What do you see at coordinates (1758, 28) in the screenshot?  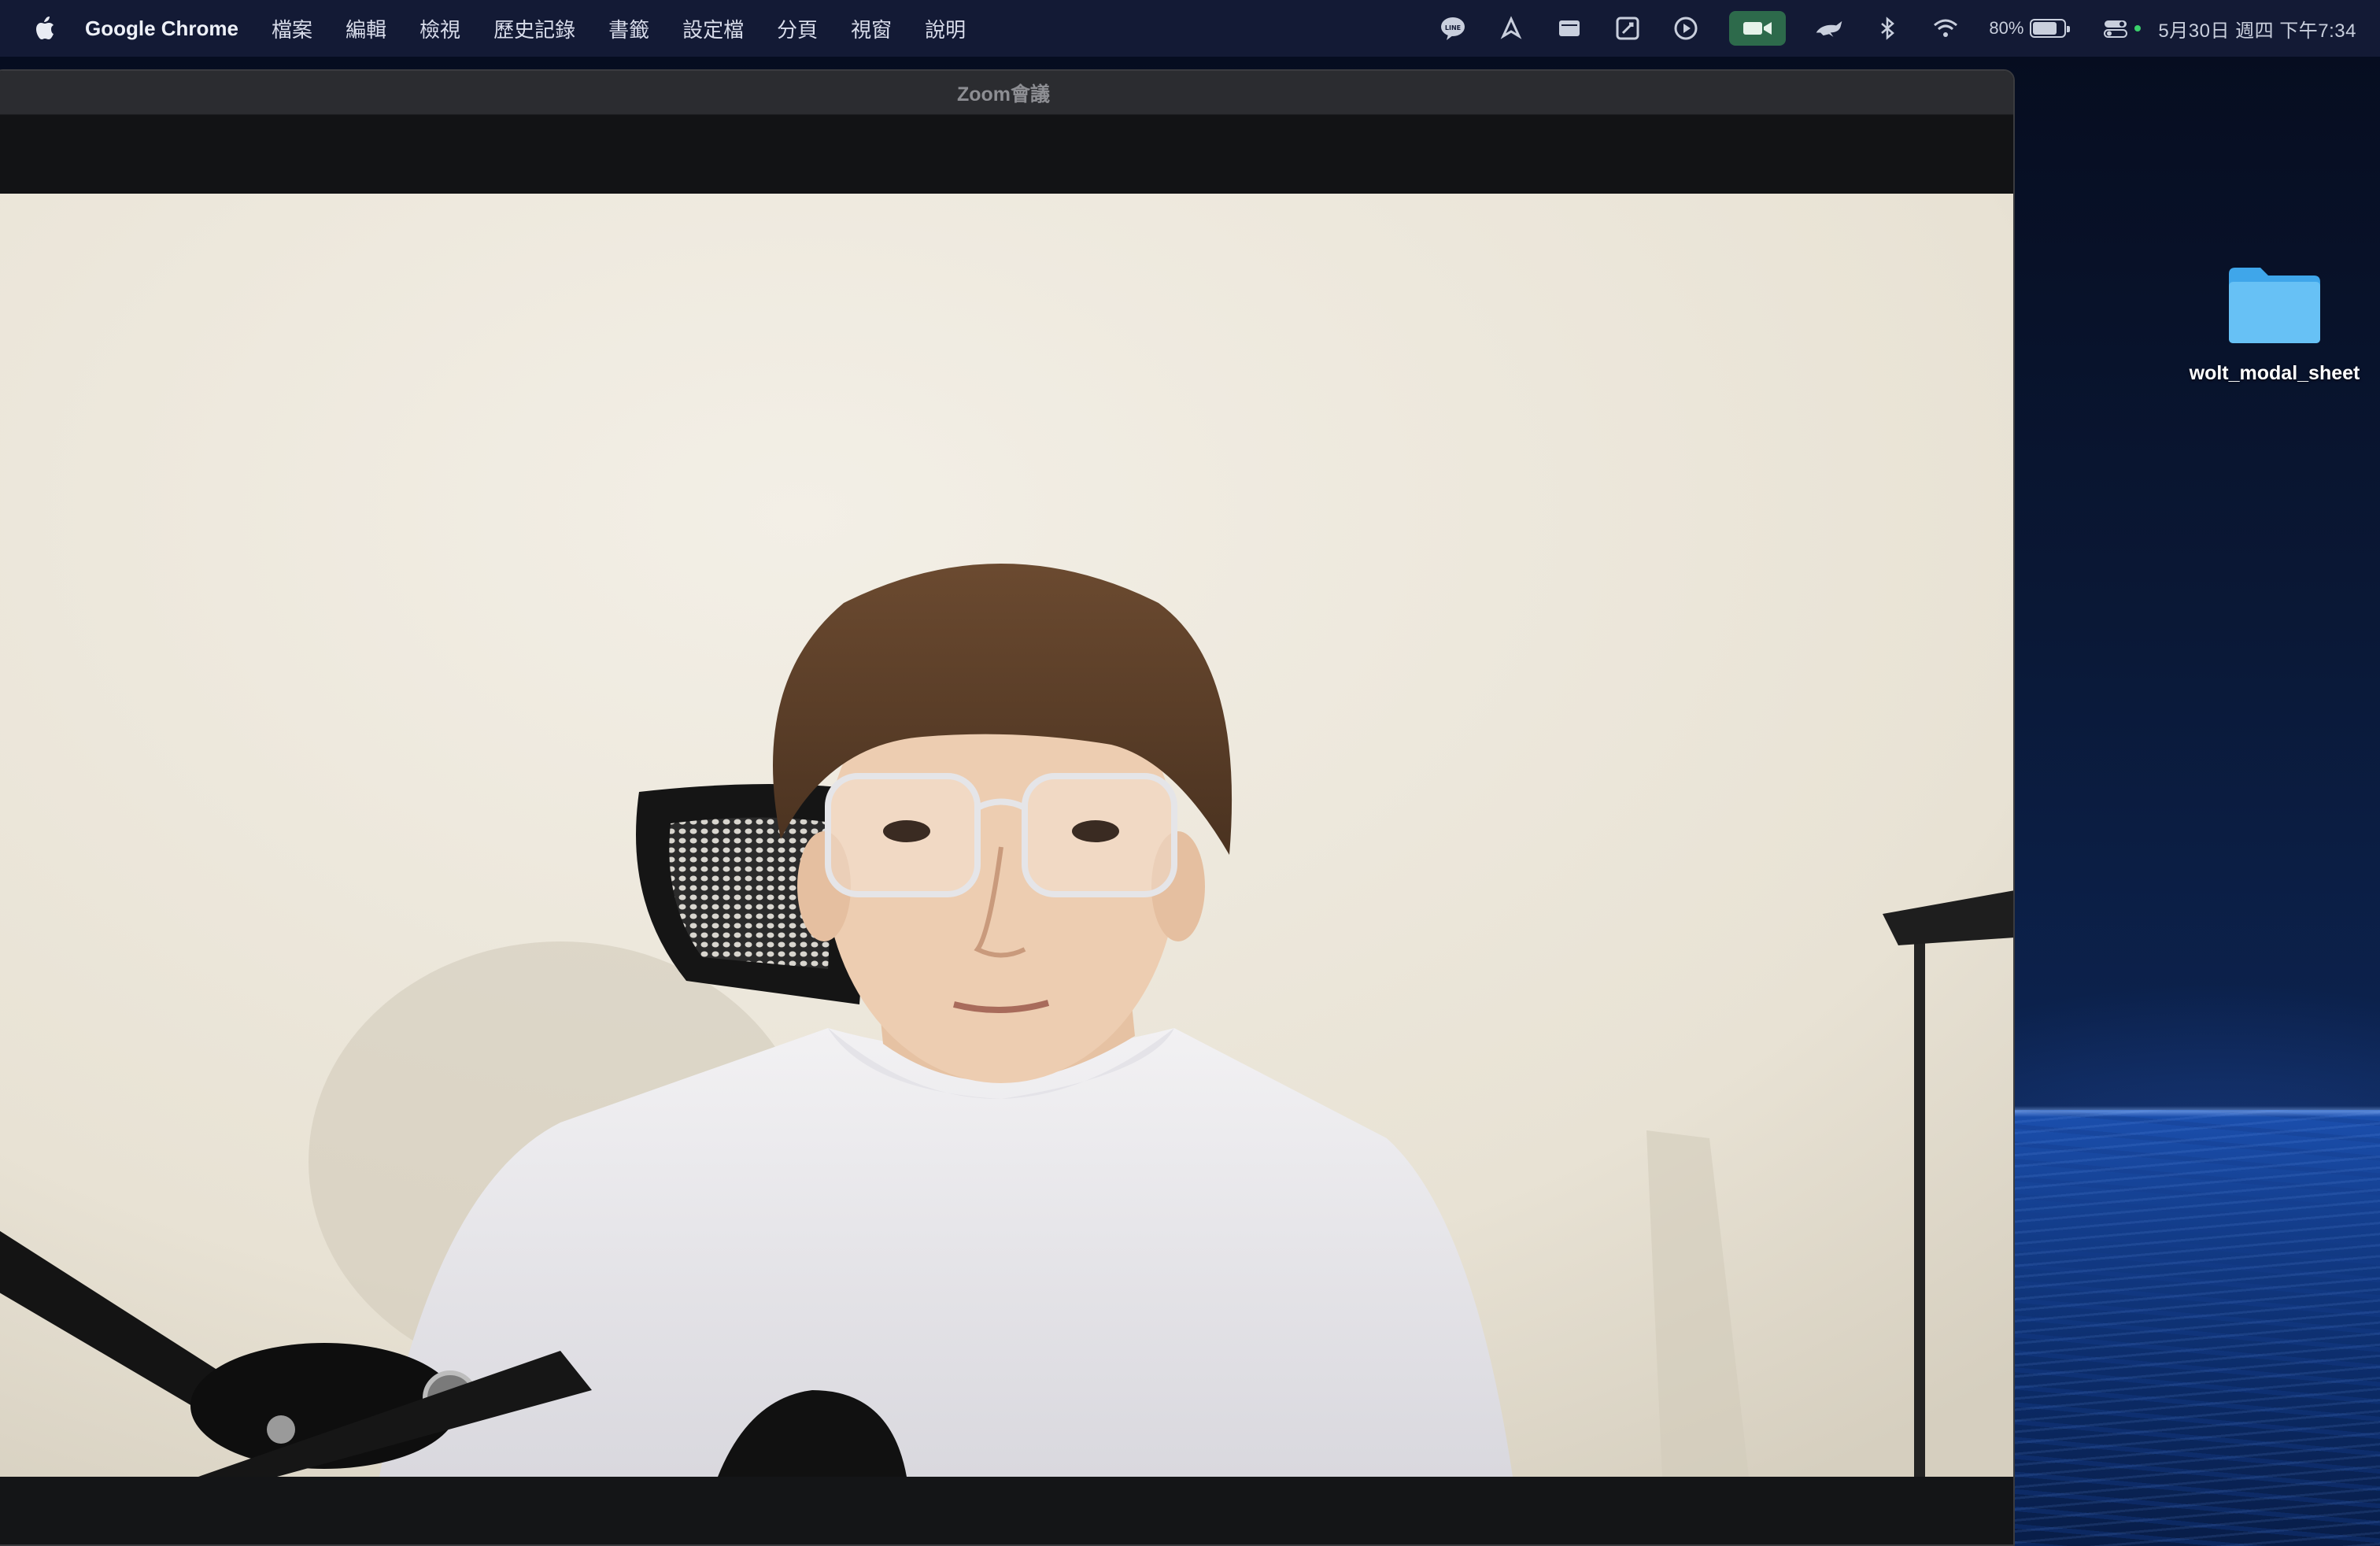 I see `zoom-video-icon` at bounding box center [1758, 28].